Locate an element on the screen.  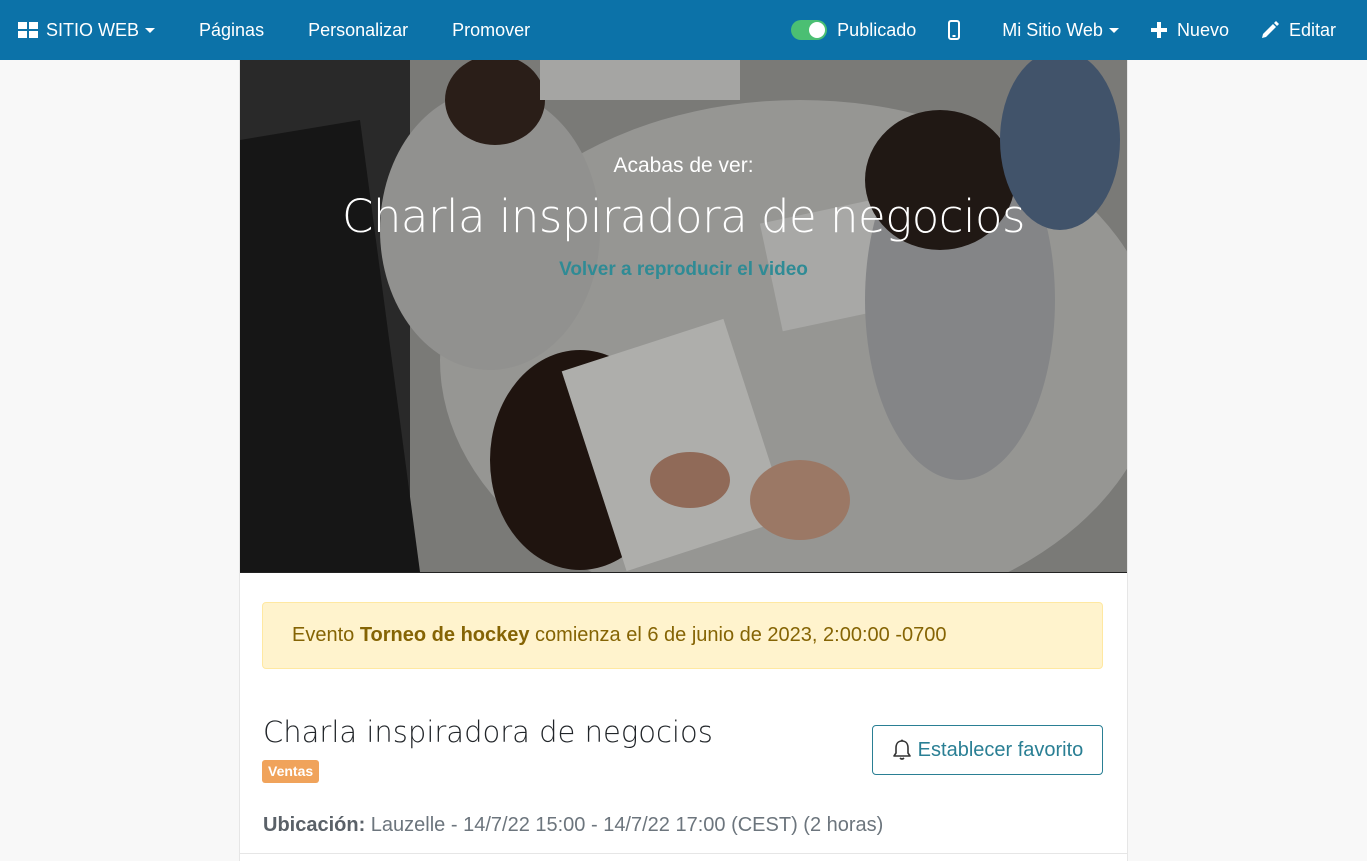
hero-title: Charla inspiradora de negocios is located at coordinates (683, 216).